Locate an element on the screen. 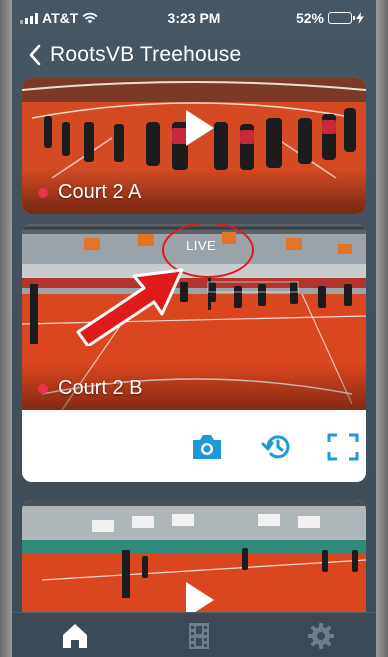 The image size is (388, 657). play-icon is located at coordinates (199, 128).